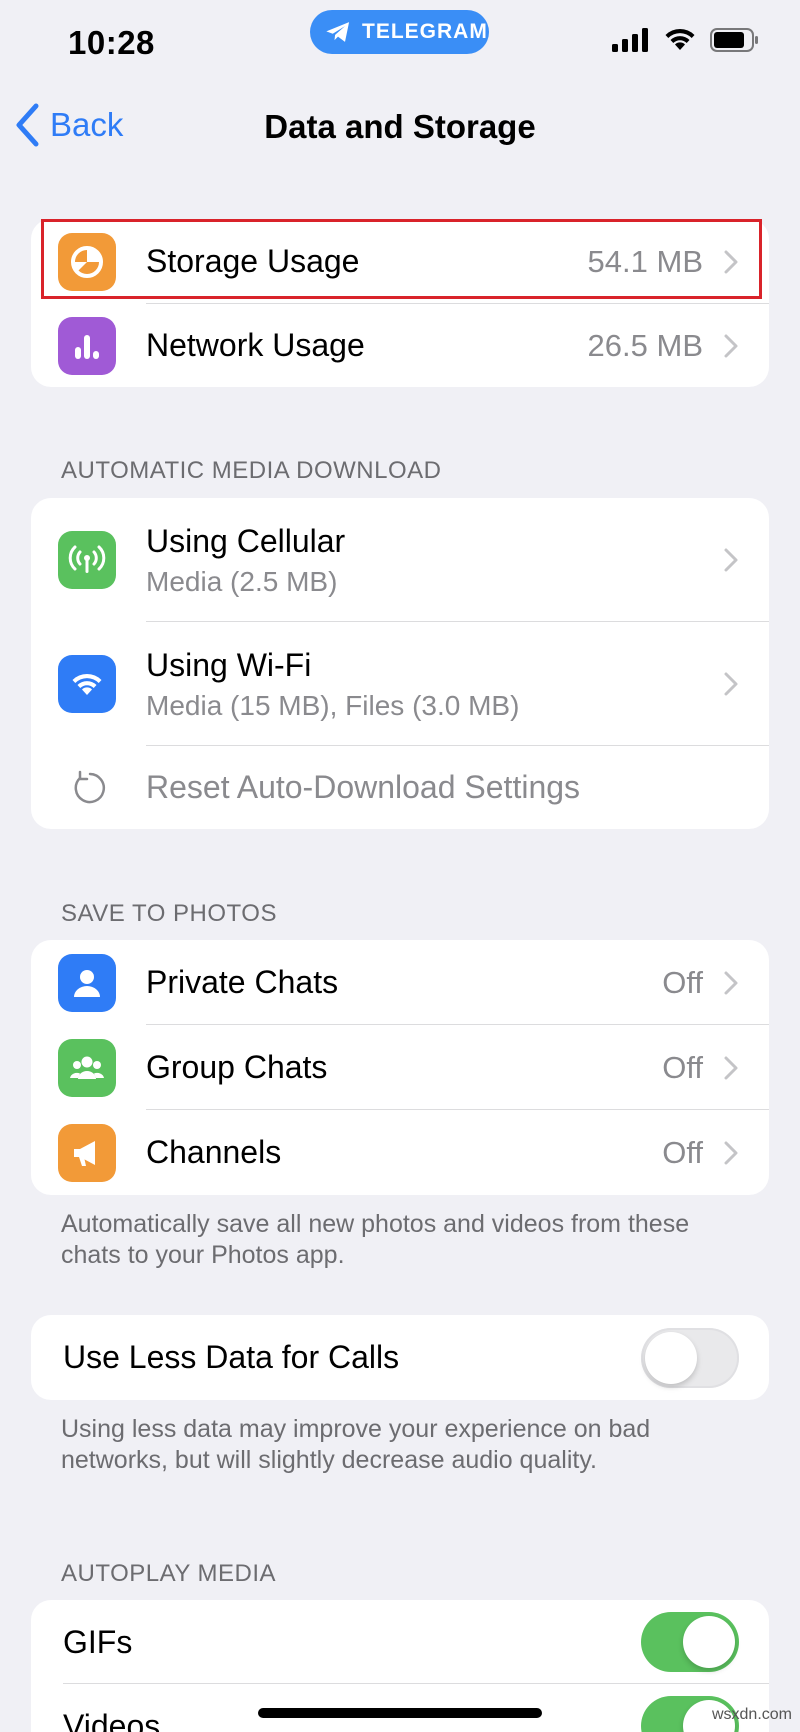 The width and height of the screenshot is (800, 1732). Describe the element at coordinates (682, 982) in the screenshot. I see `private-chats-value: Off` at that location.